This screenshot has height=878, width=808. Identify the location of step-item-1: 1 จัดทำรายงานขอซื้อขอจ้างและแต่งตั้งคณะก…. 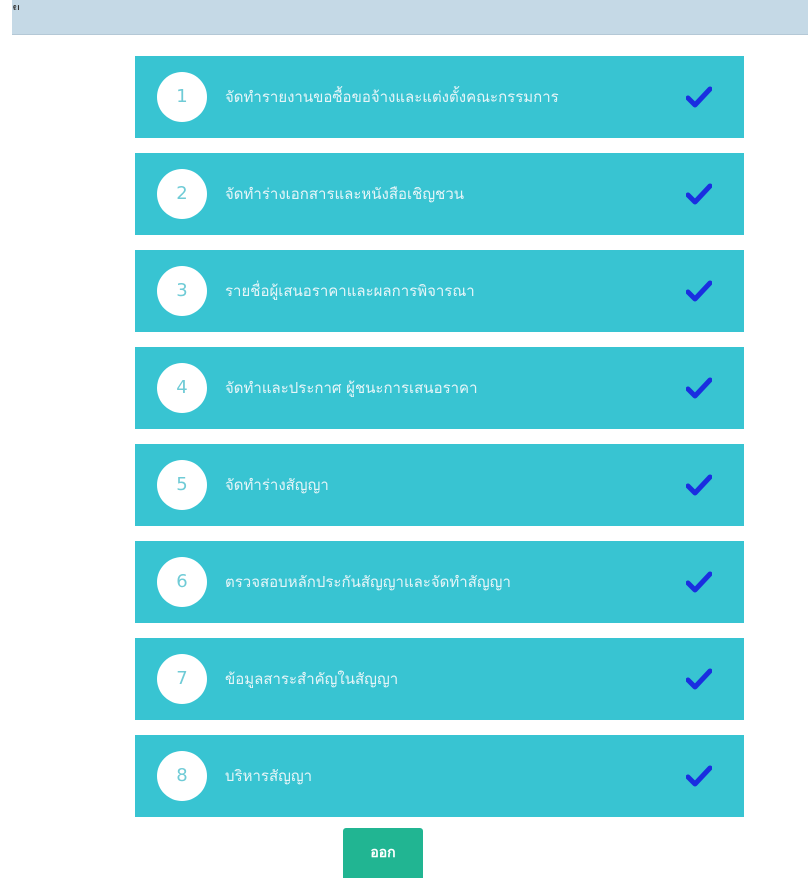
(439, 97).